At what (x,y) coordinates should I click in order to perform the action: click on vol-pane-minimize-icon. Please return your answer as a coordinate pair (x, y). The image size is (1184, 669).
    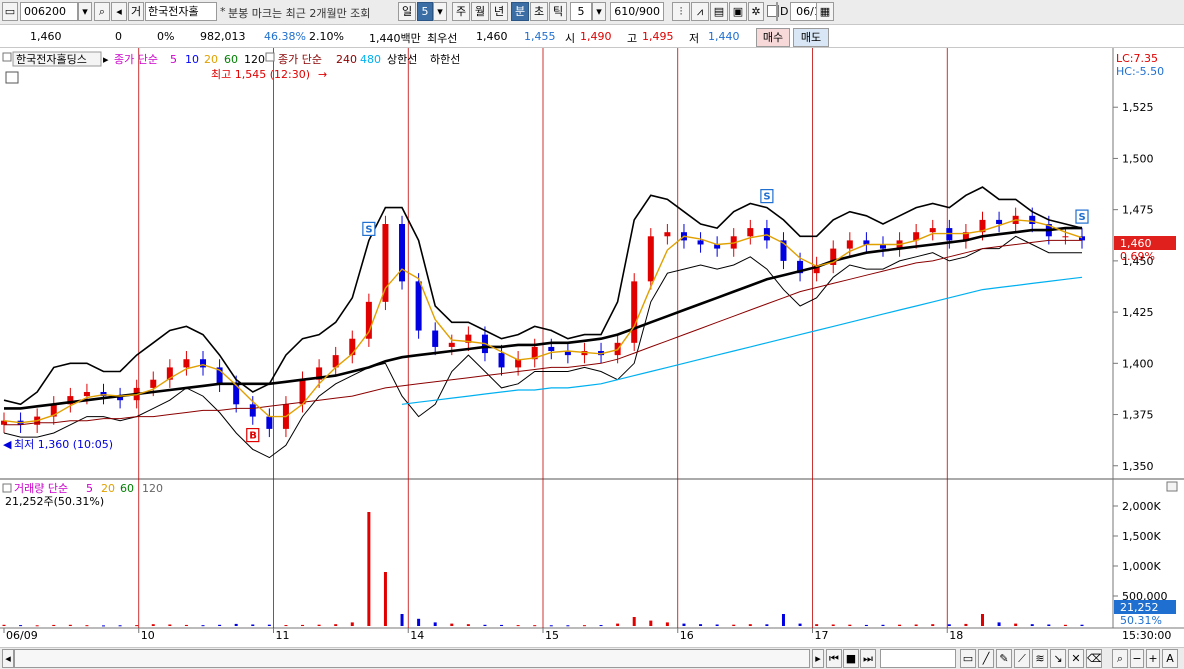
    Looking at the image, I should click on (1172, 486).